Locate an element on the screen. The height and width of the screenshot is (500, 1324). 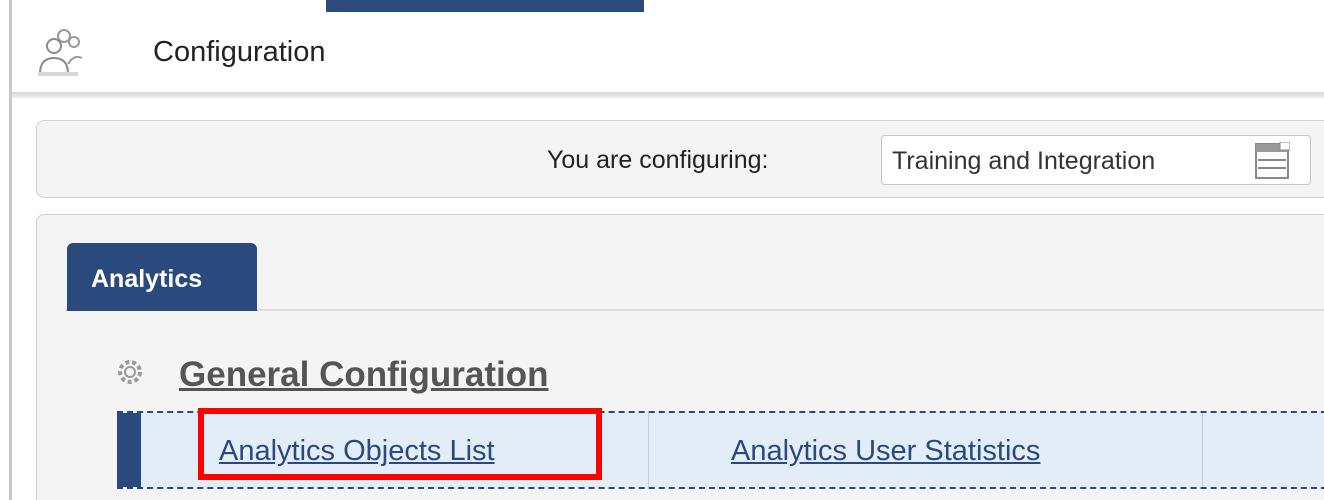
users-icon is located at coordinates (60, 52).